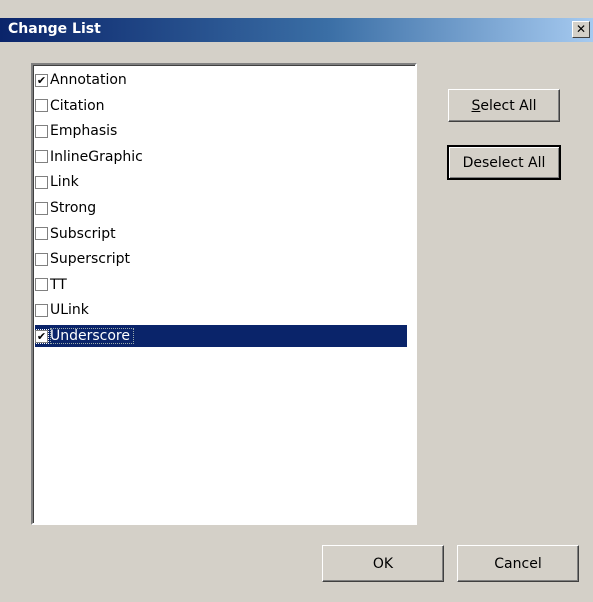 The image size is (593, 602). I want to click on list-item: TT, so click(221, 285).